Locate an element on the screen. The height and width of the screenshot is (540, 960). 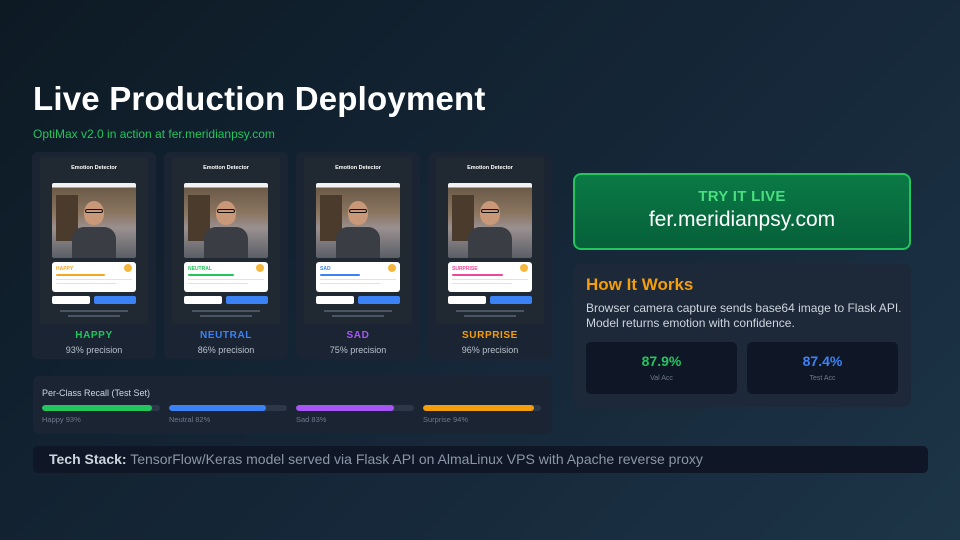
metric-test-acc: 87.4% Test Acc is located at coordinates (822, 368).